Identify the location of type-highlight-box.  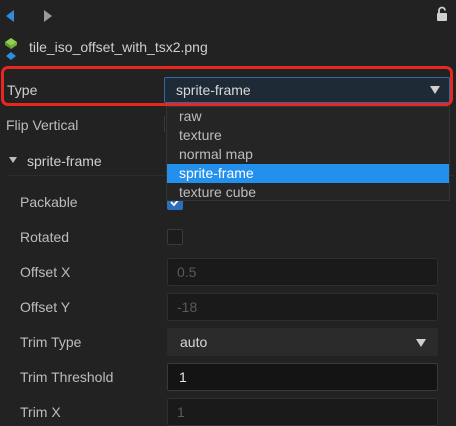
(227, 86).